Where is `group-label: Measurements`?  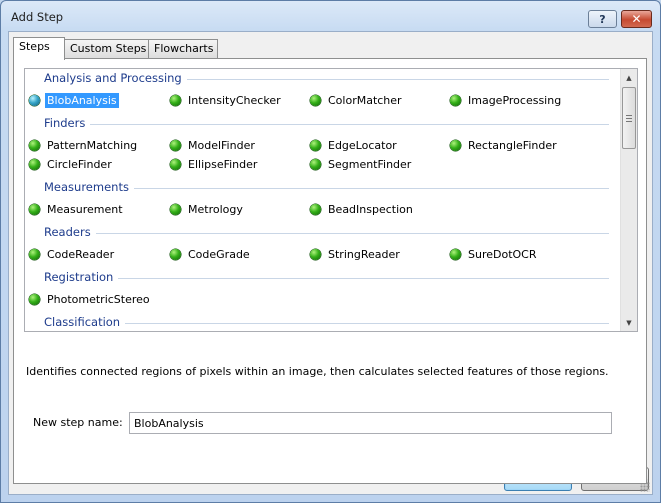
group-label: Measurements is located at coordinates (89, 187).